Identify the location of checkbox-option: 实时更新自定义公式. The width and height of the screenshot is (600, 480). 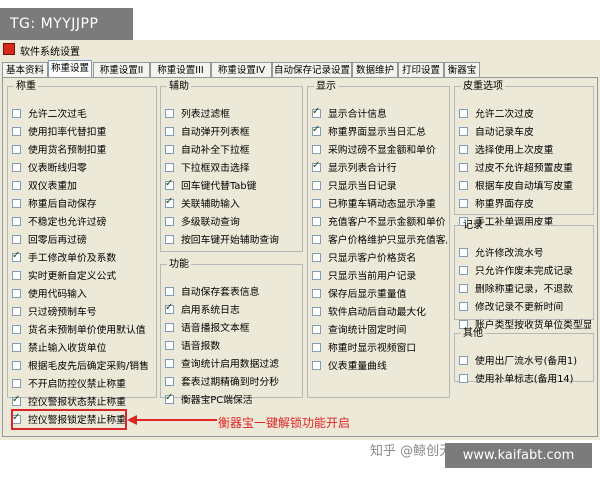
(83, 275).